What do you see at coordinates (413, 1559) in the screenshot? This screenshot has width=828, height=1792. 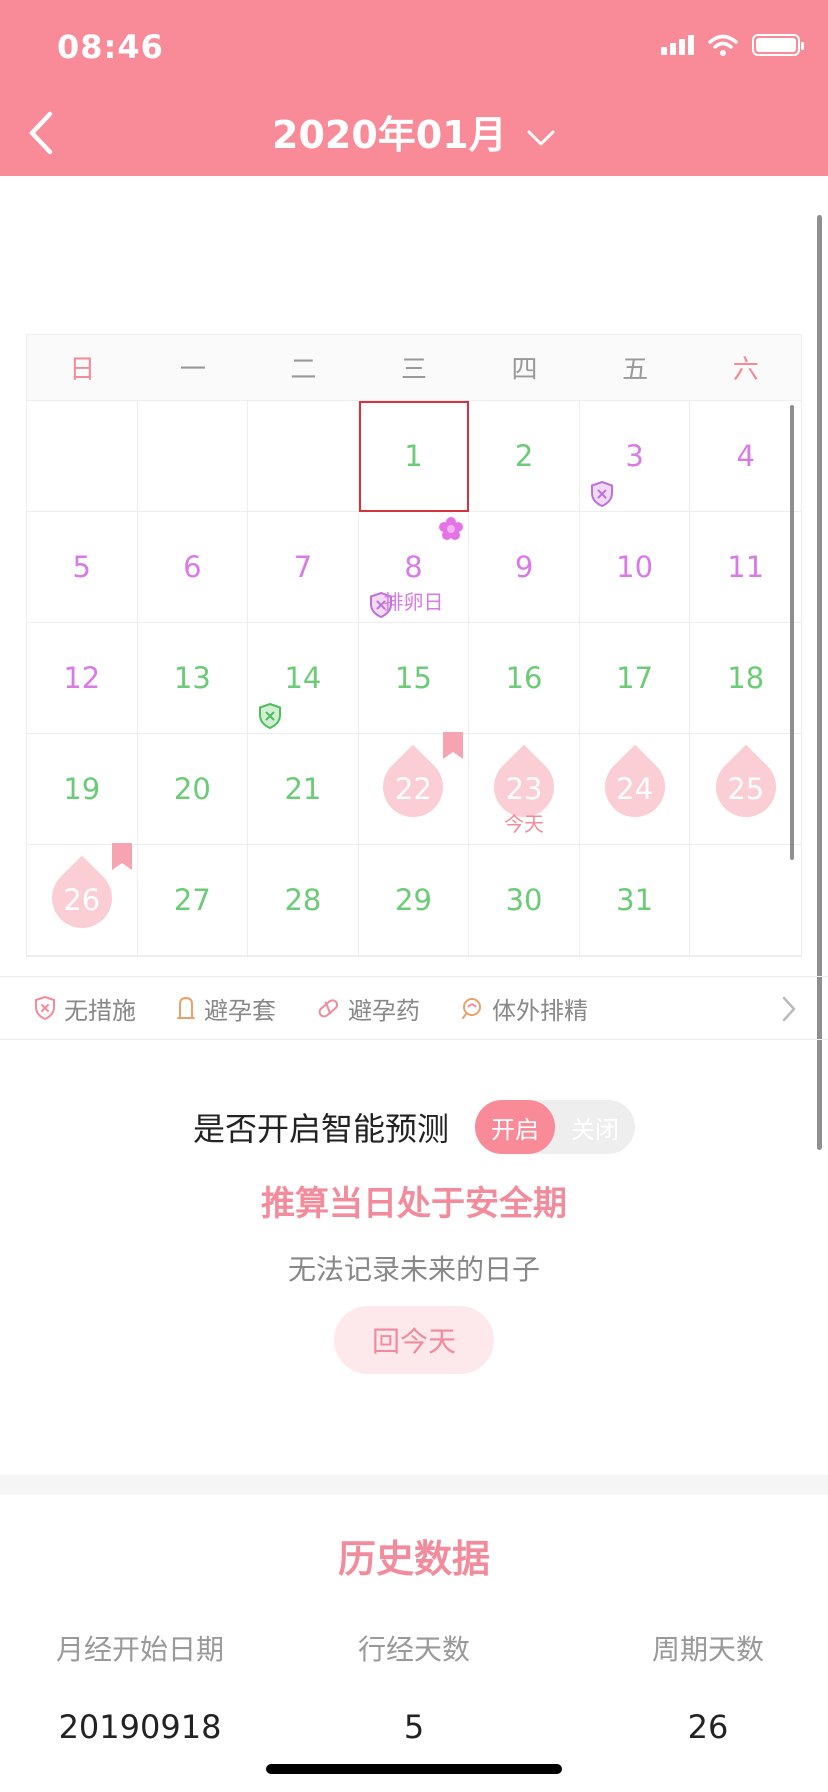 I see `history-title: 历史数据` at bounding box center [413, 1559].